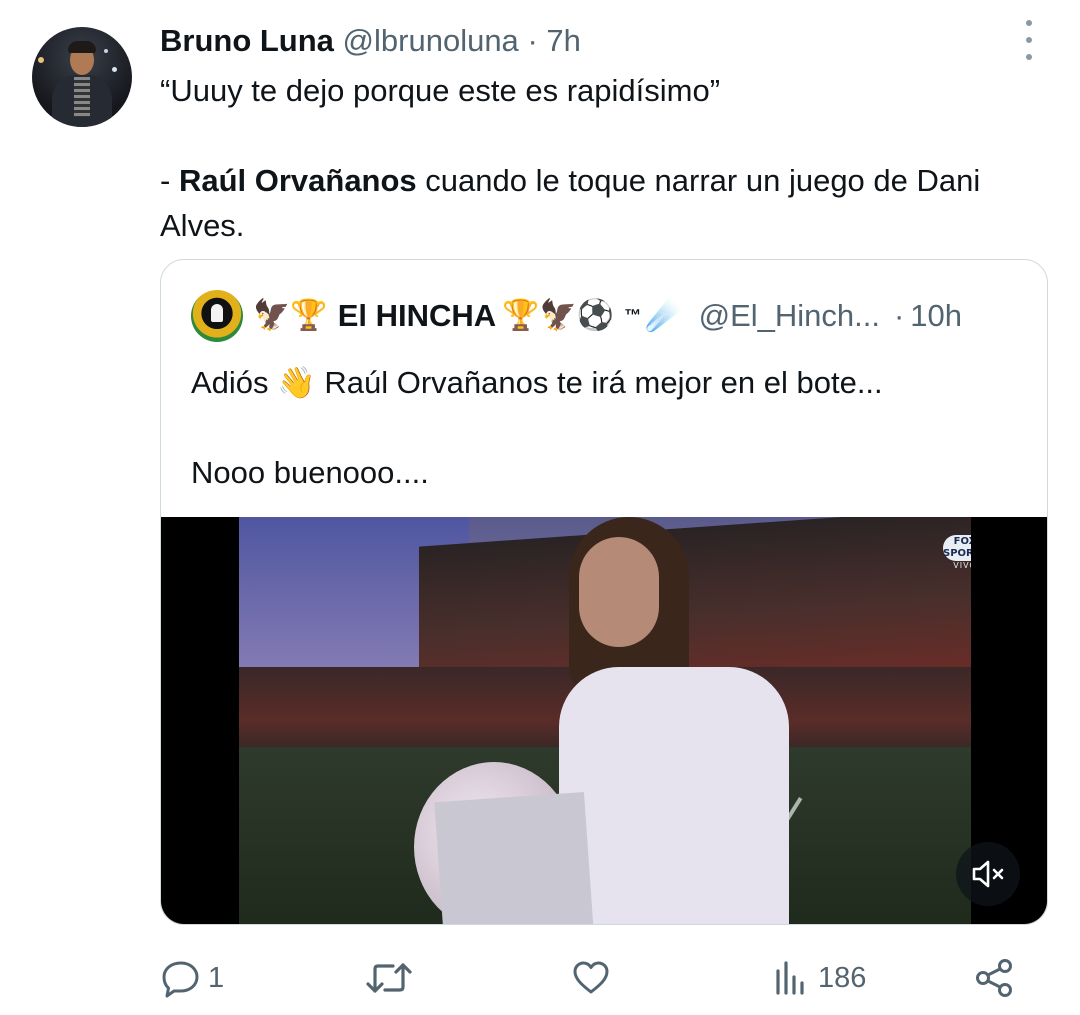  Describe the element at coordinates (563, 40) in the screenshot. I see `tweet-time: 7h` at that location.